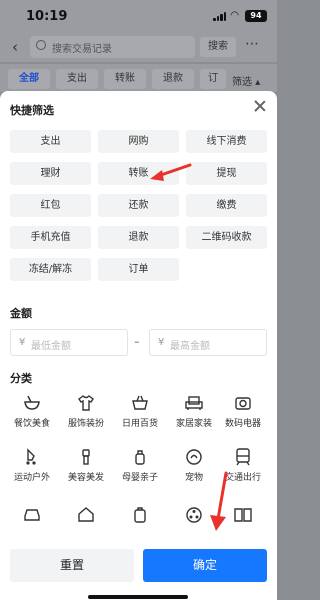 The height and width of the screenshot is (600, 320). I want to click on filter-tabs: 全部 支出 转账 退款 订 筛选 ▴, so click(138, 78).